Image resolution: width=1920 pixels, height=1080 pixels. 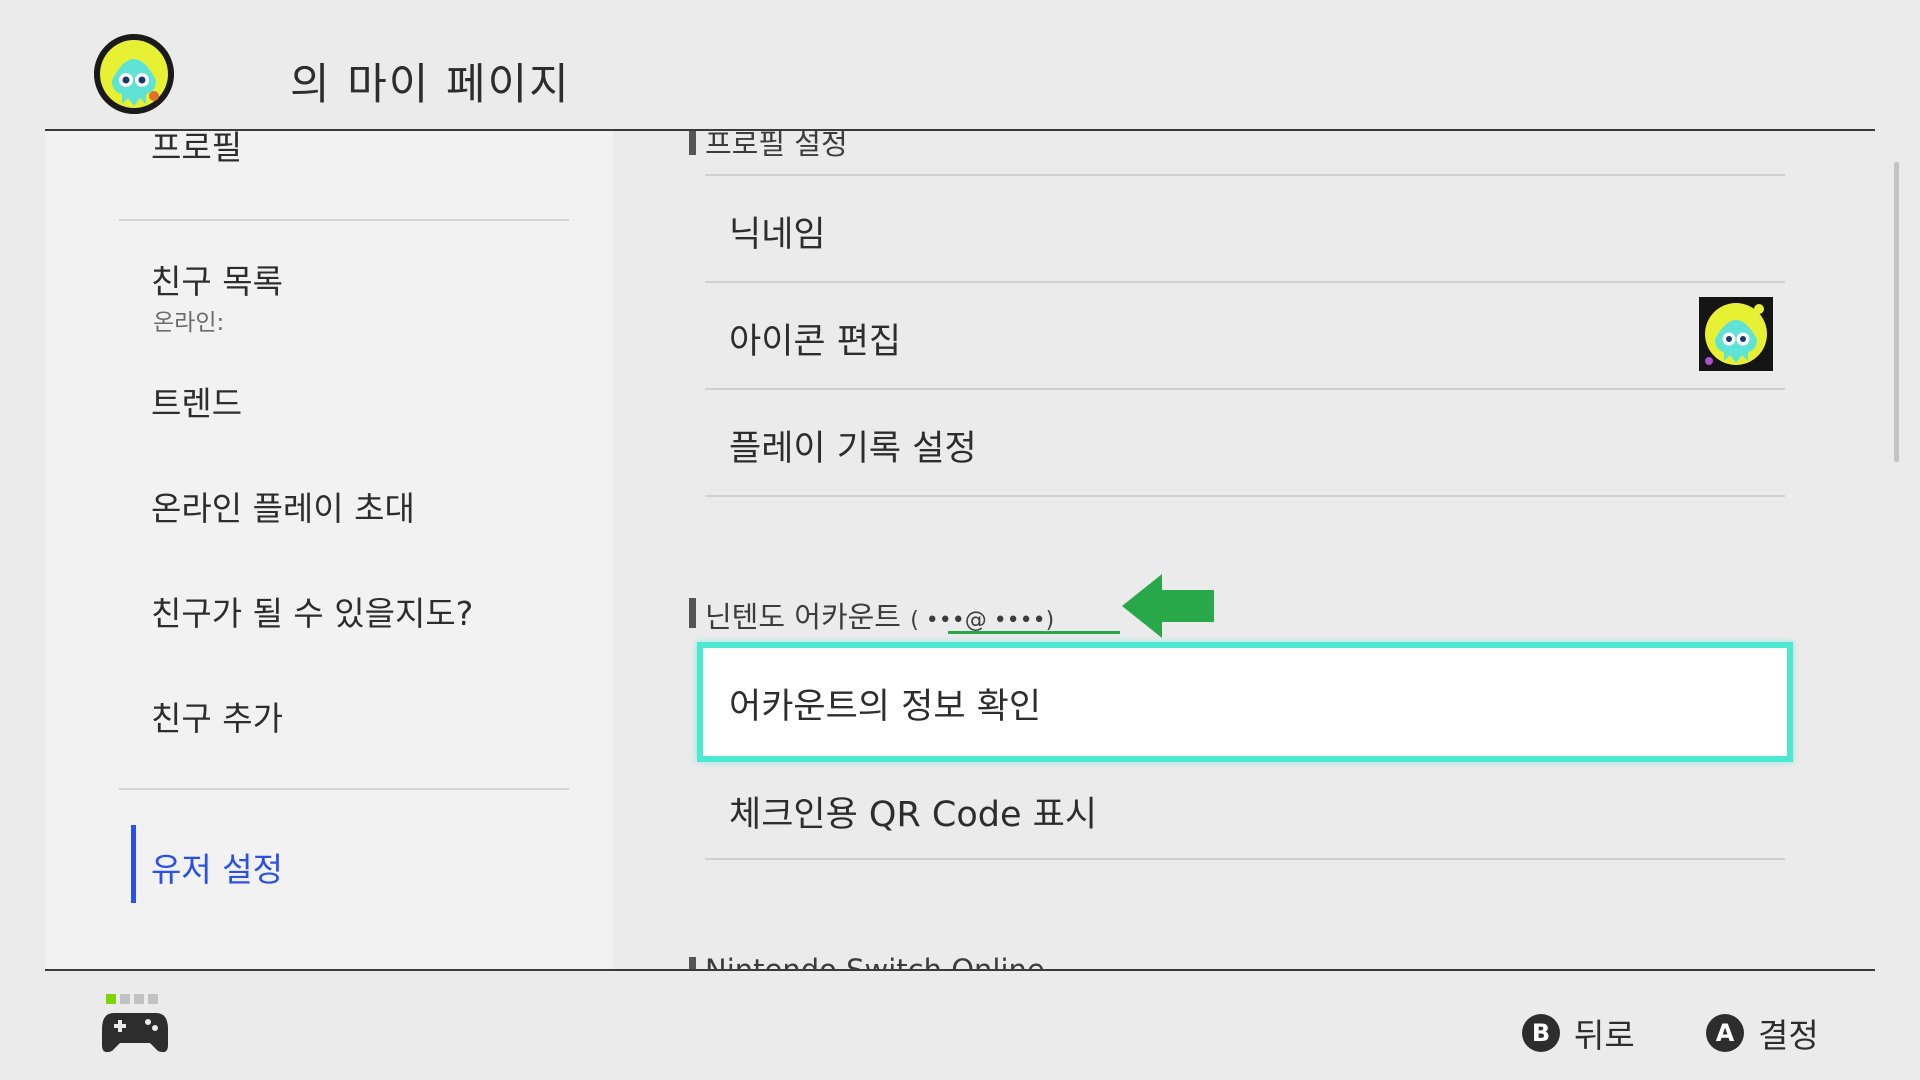 I want to click on controller-icon, so click(x=135, y=1033).